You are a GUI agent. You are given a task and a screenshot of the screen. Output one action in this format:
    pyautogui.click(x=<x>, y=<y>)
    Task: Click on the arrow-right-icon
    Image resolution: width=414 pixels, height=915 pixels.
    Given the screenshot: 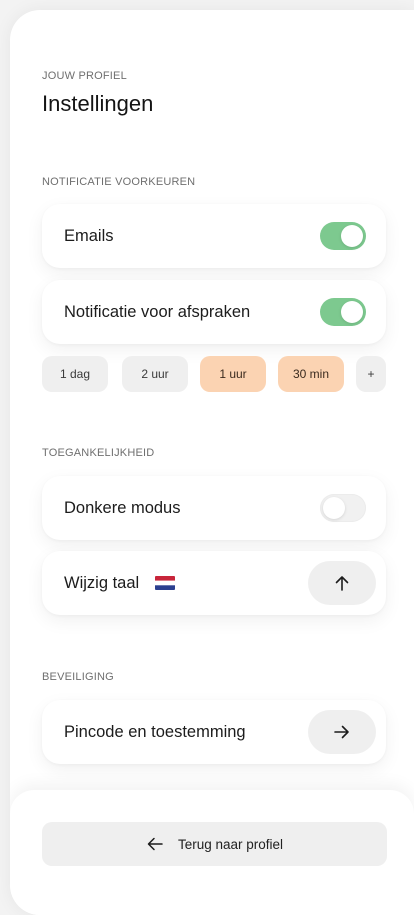 What is the action you would take?
    pyautogui.click(x=341, y=732)
    